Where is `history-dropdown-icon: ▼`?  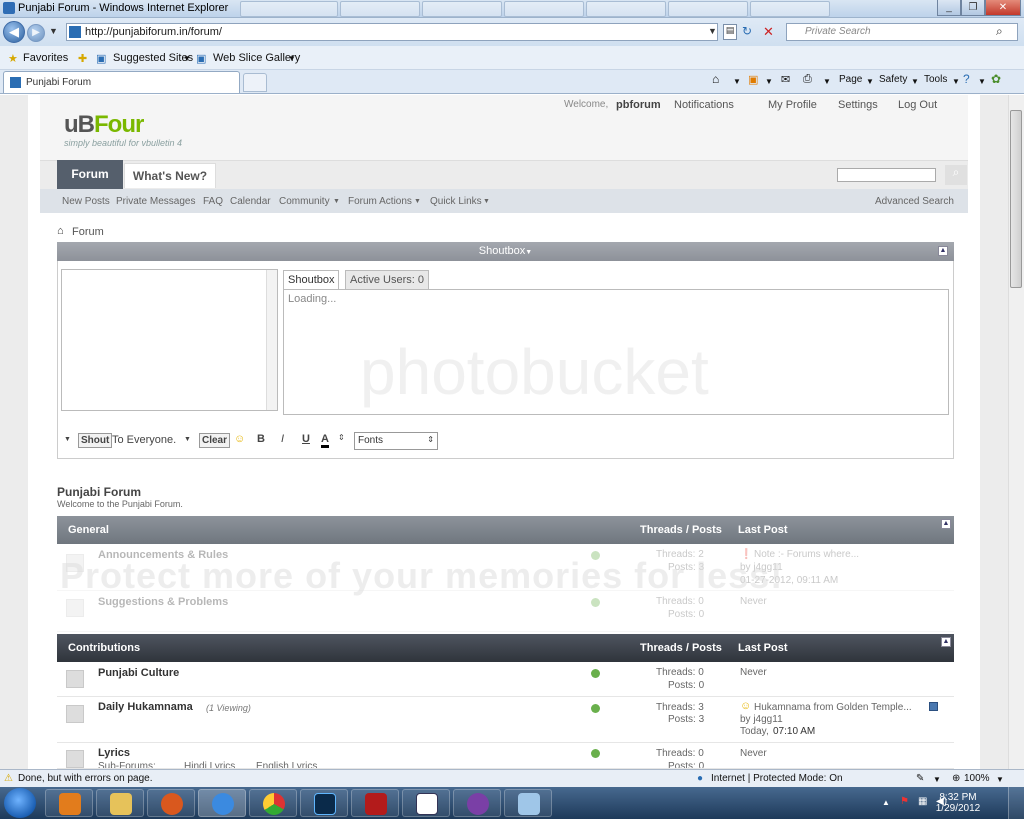
history-dropdown-icon: ▼ is located at coordinates (53, 31).